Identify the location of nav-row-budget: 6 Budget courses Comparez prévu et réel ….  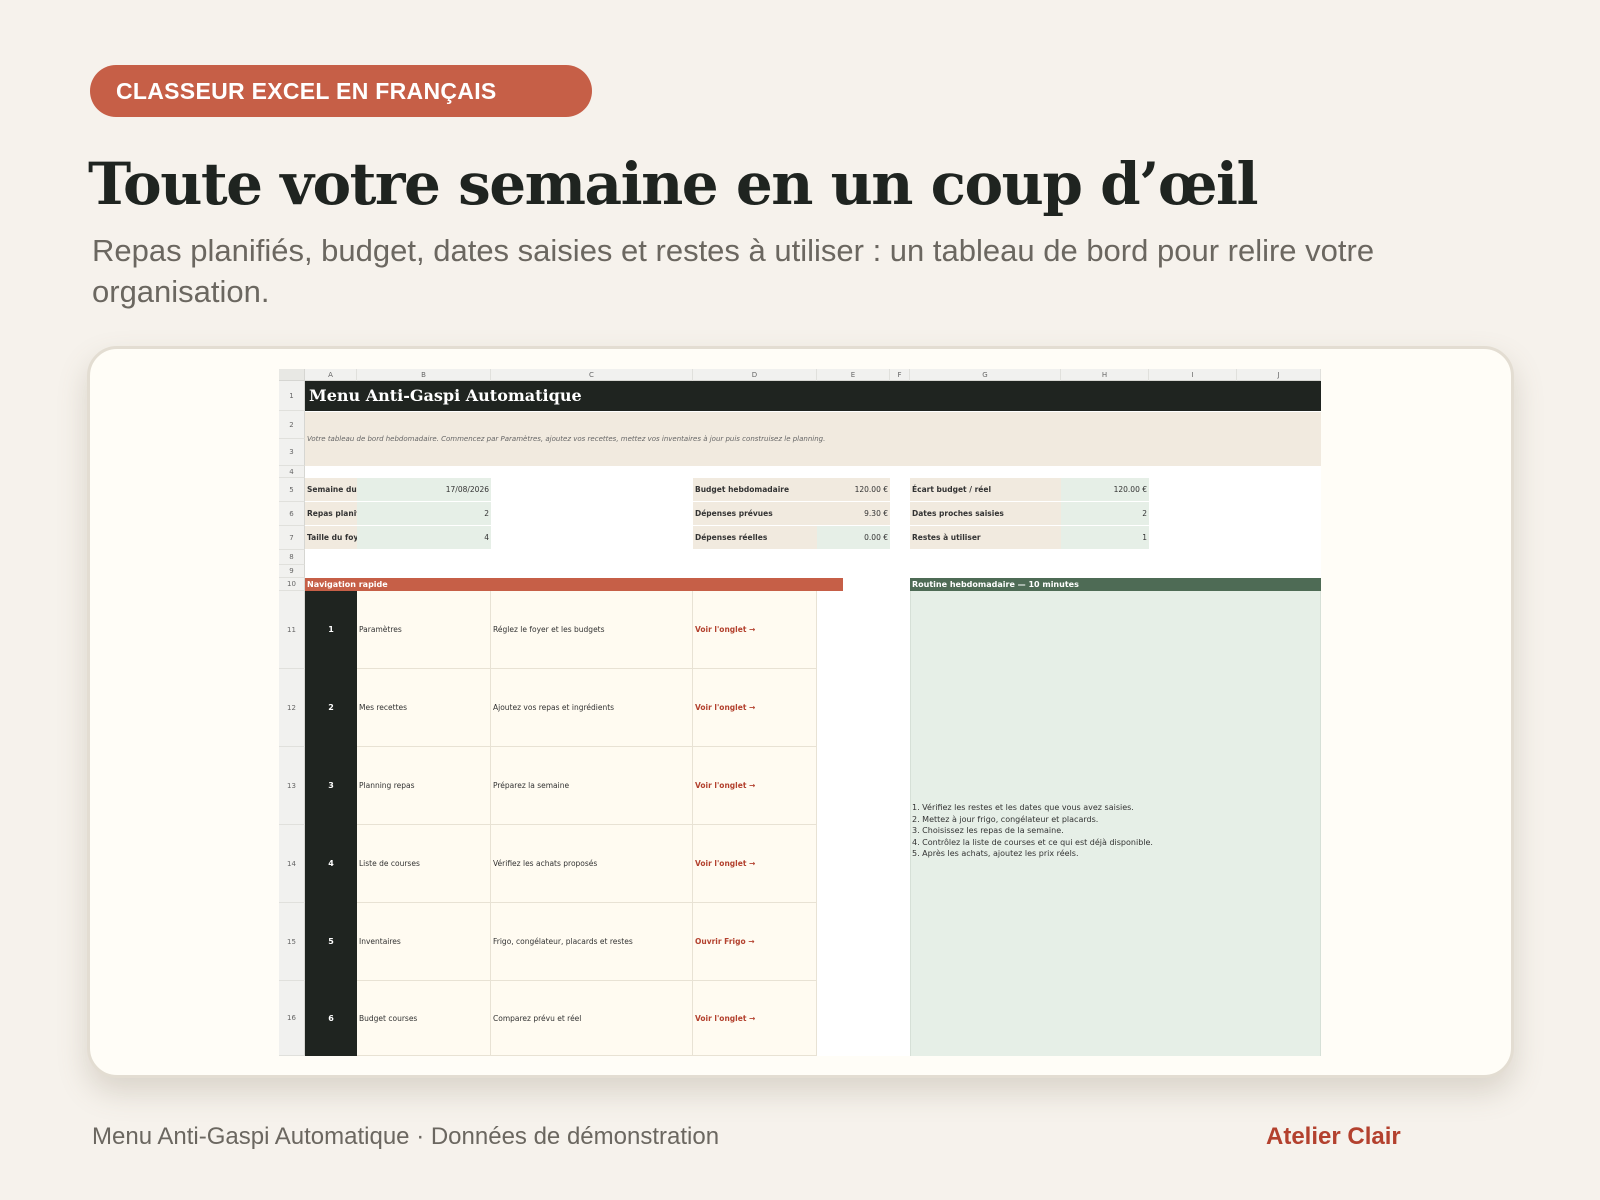
(574, 1018).